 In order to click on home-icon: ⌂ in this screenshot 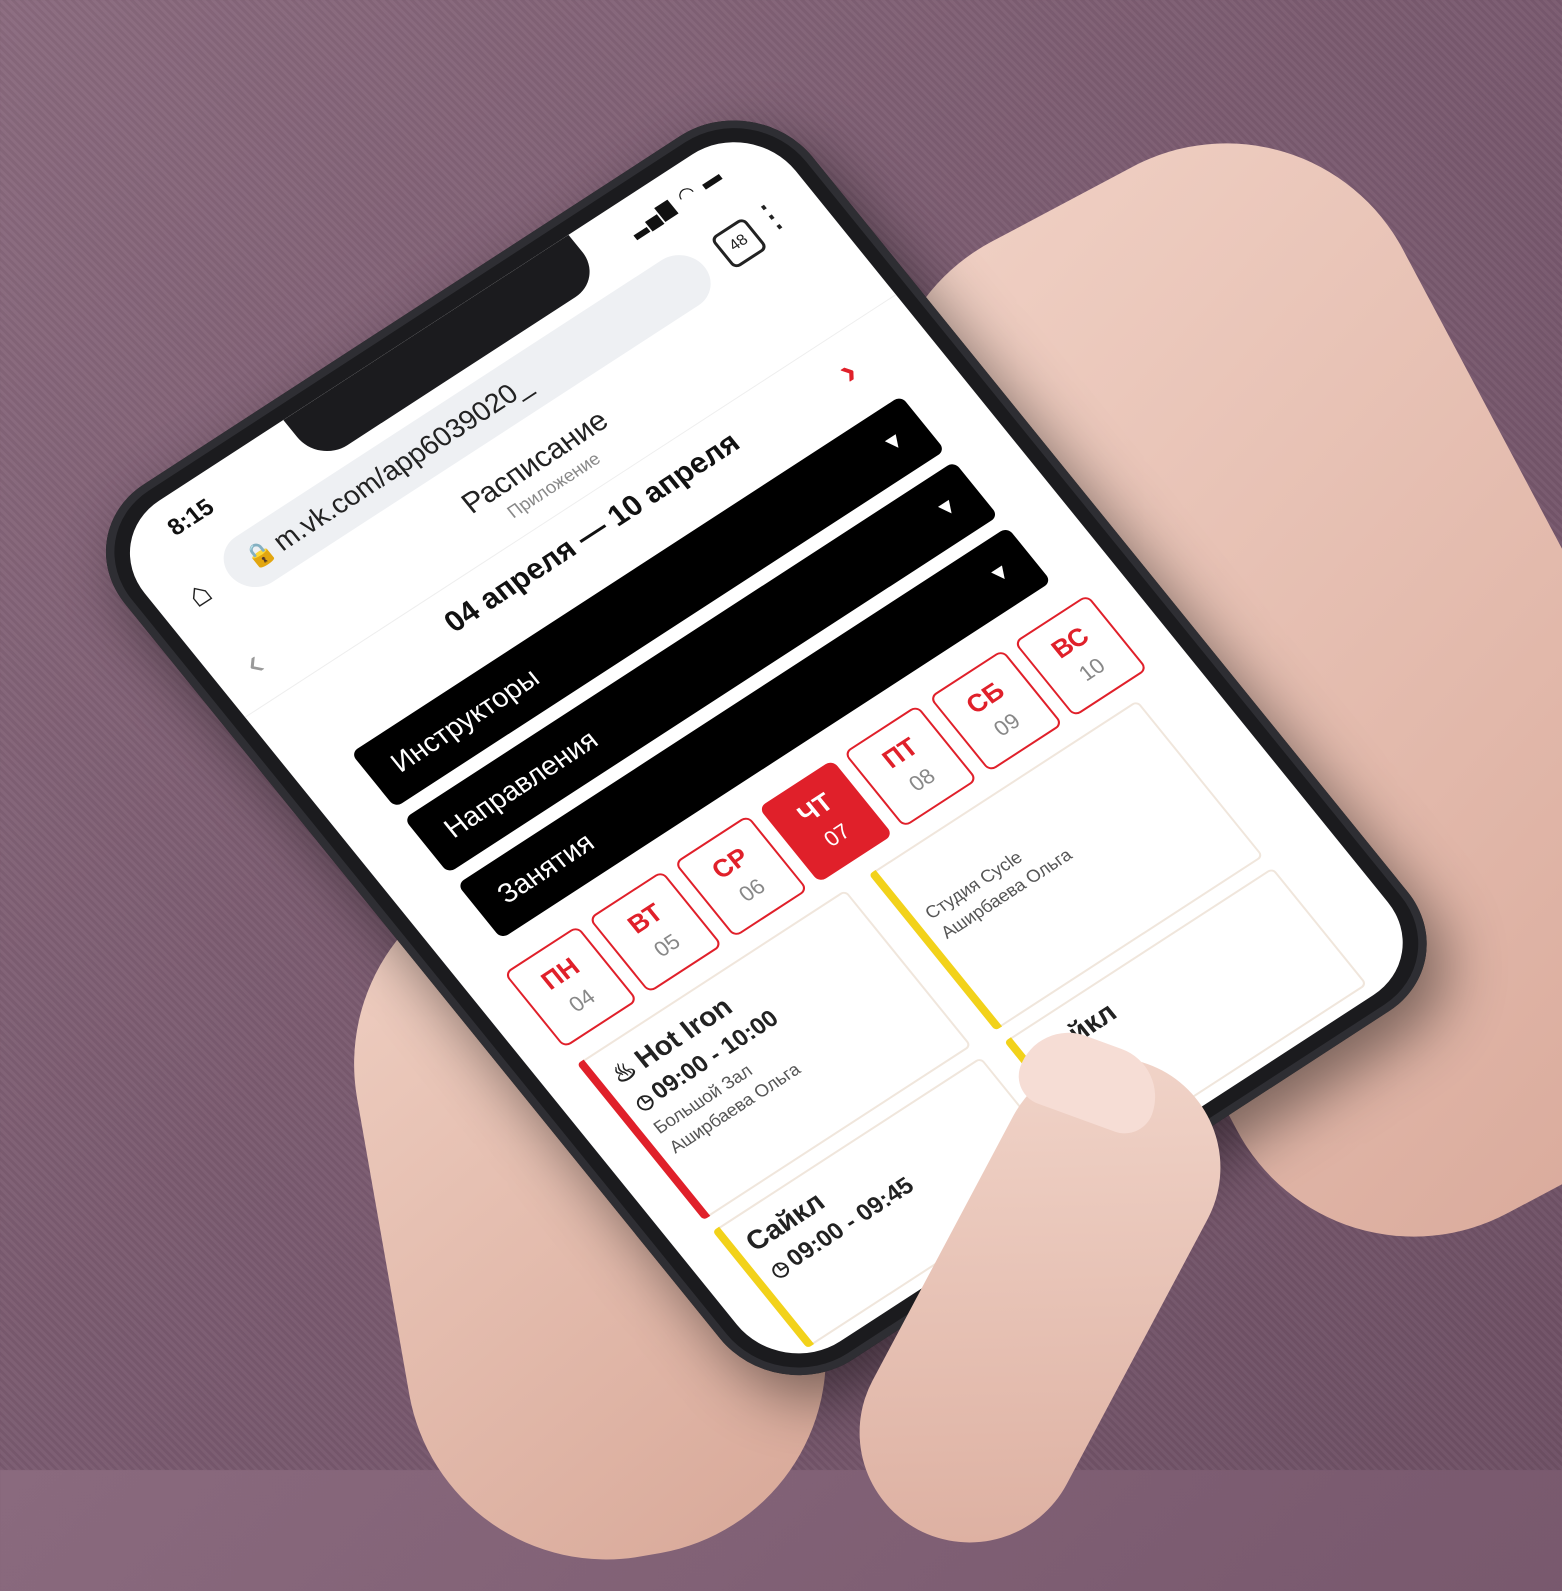, I will do `click(199, 593)`.